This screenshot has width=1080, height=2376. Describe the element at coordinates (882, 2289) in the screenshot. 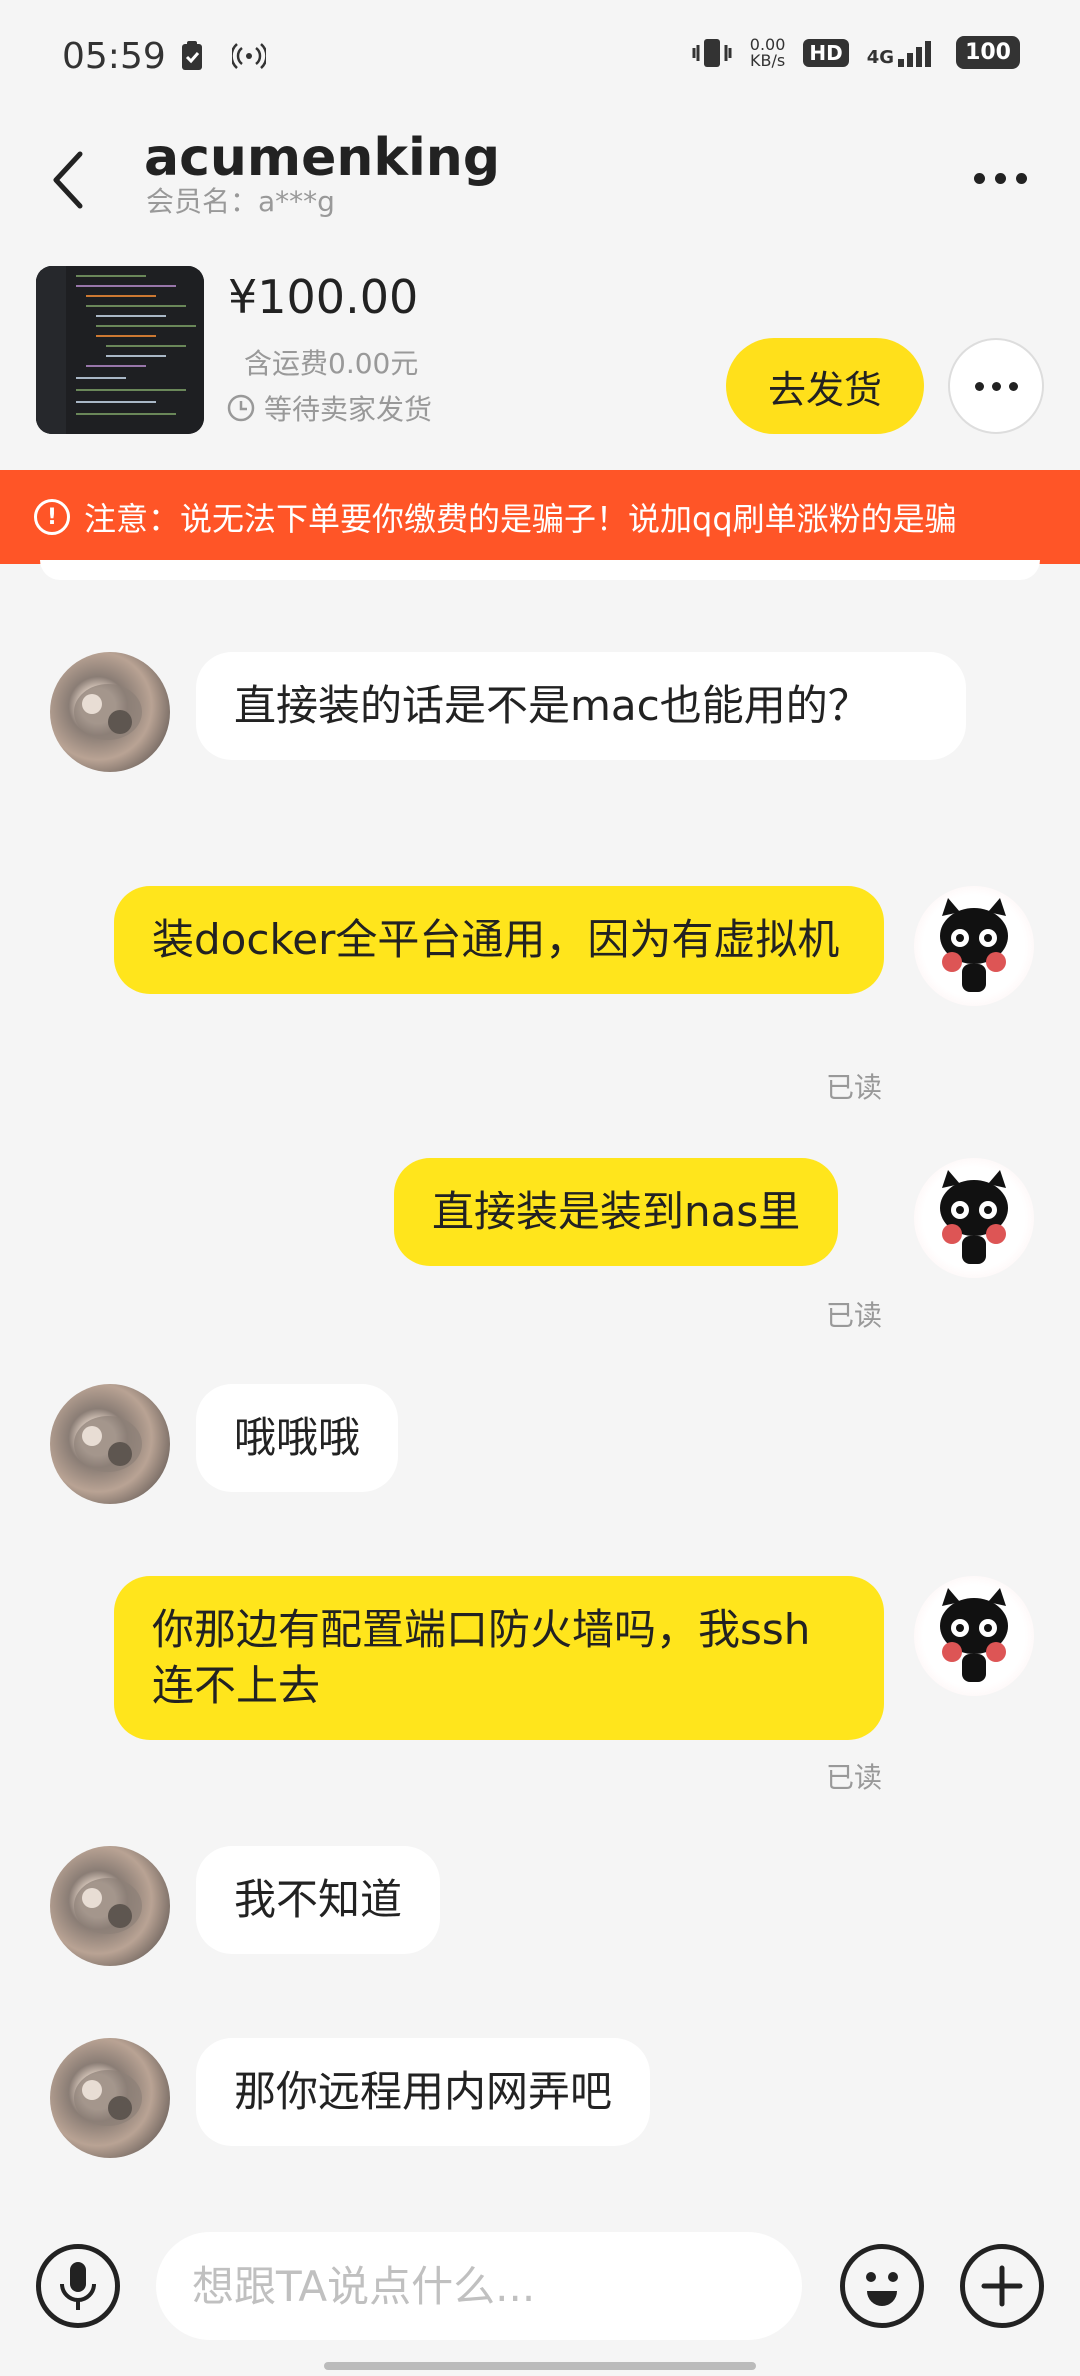

I see `emoji-icon` at that location.